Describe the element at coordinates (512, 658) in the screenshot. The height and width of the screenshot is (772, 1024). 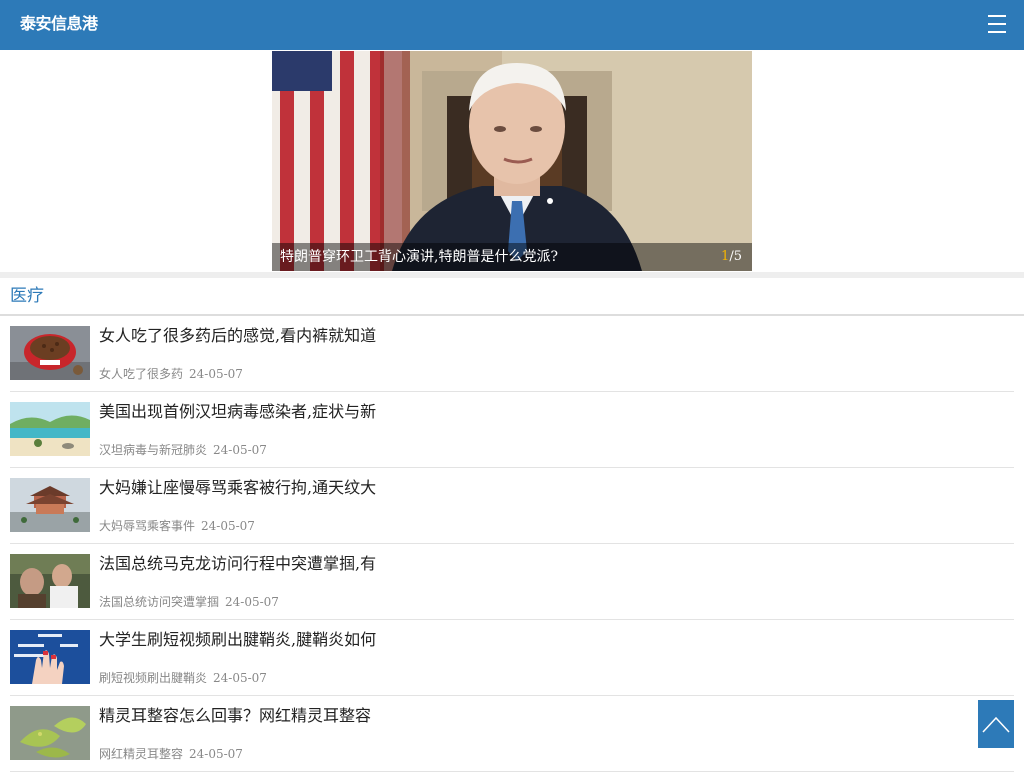
I see `list-item: 大学生刷短视频刷出腱鞘炎,腱鞘炎如何 刷短视频刷出腱鞘炎 24-05-07` at that location.